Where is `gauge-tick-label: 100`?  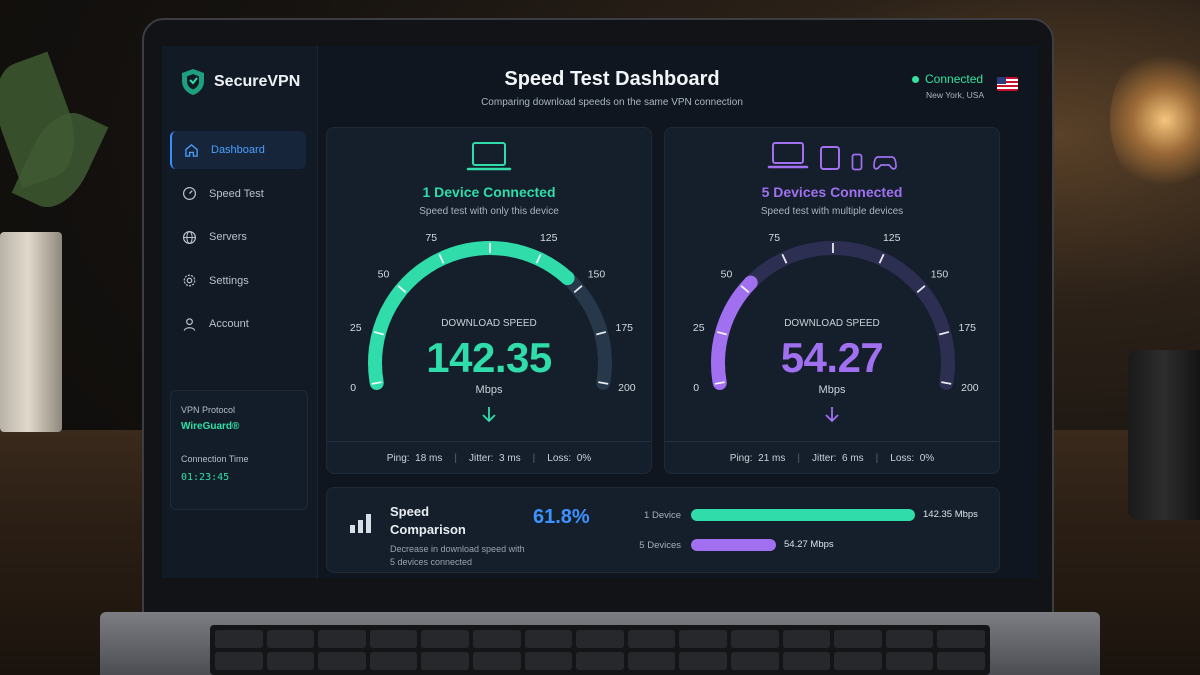 gauge-tick-label: 100 is located at coordinates (490, 229).